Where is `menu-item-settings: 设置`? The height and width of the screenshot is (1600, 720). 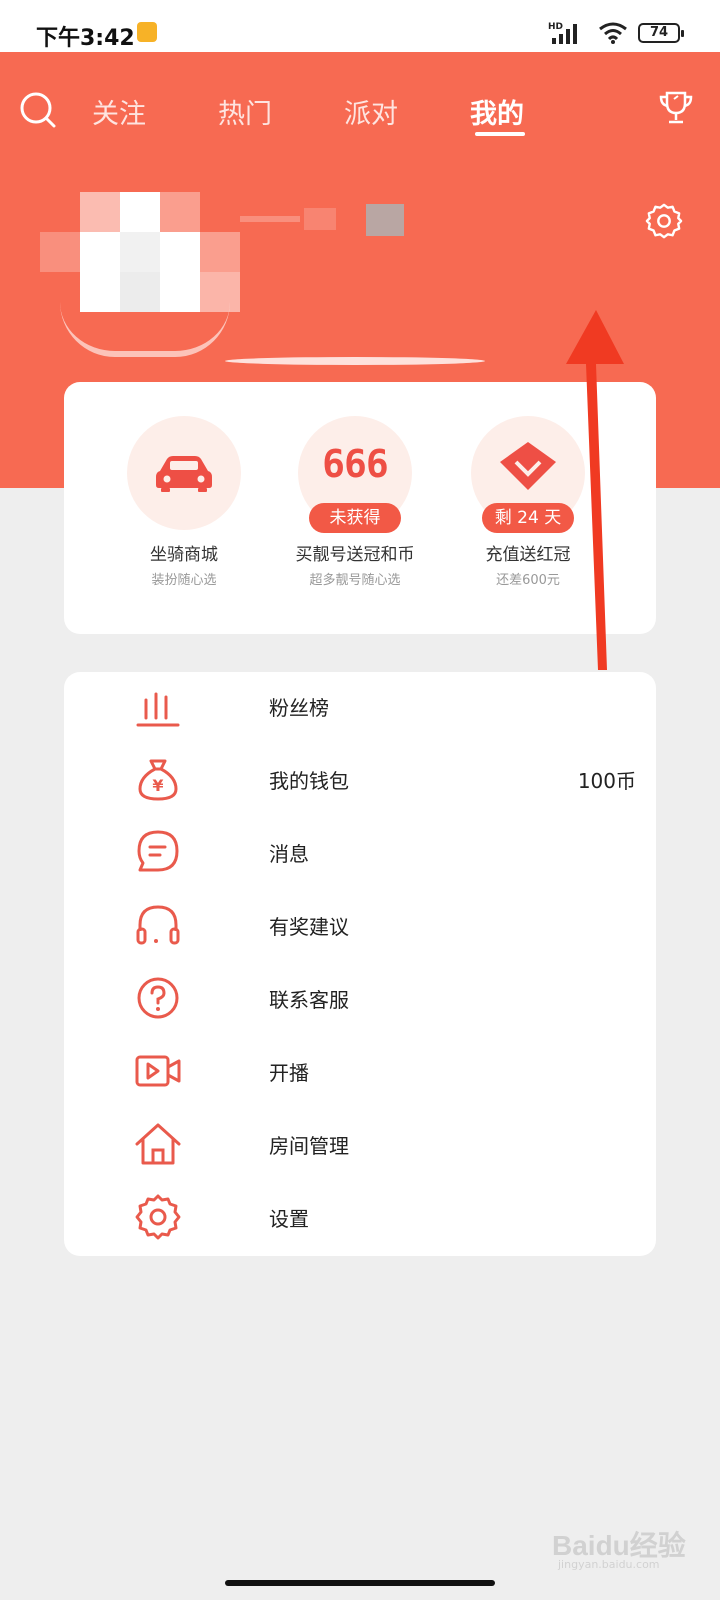 menu-item-settings: 设置 is located at coordinates (360, 1219).